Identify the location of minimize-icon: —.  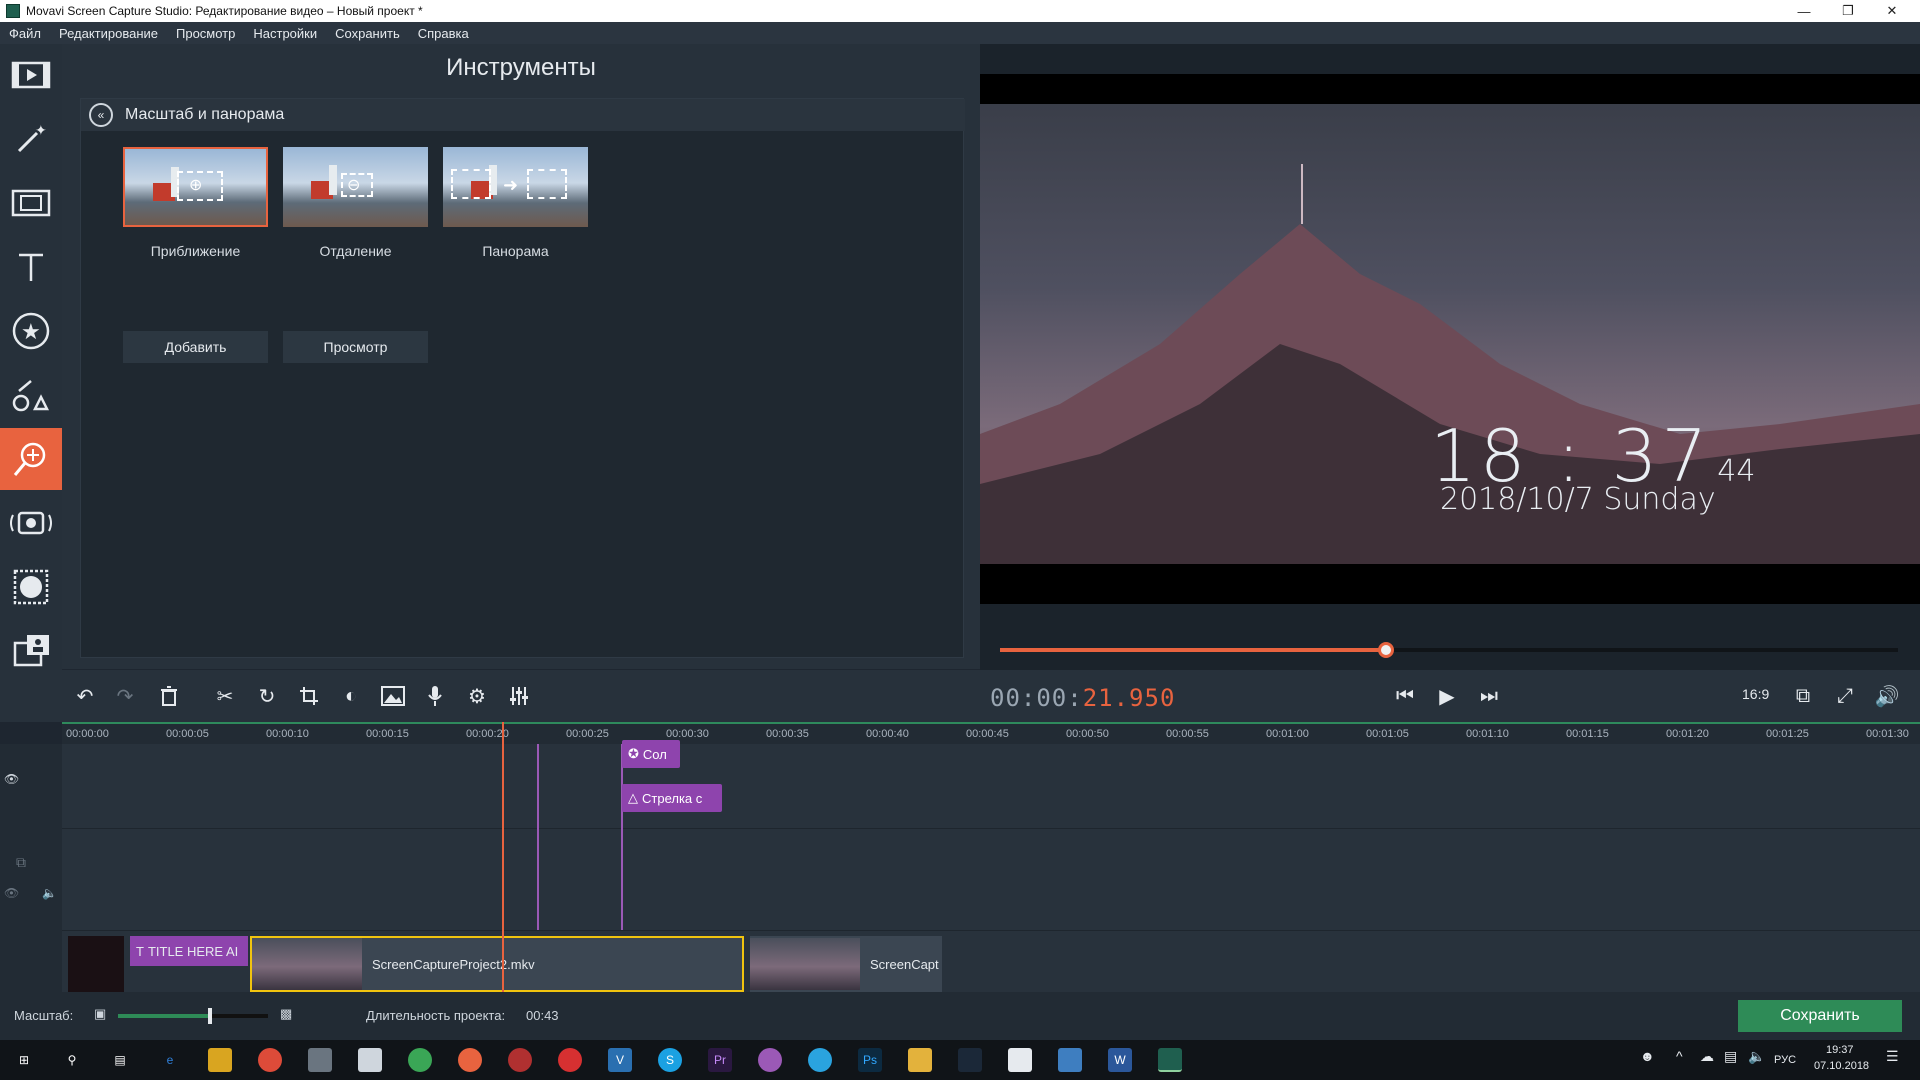
(1804, 11).